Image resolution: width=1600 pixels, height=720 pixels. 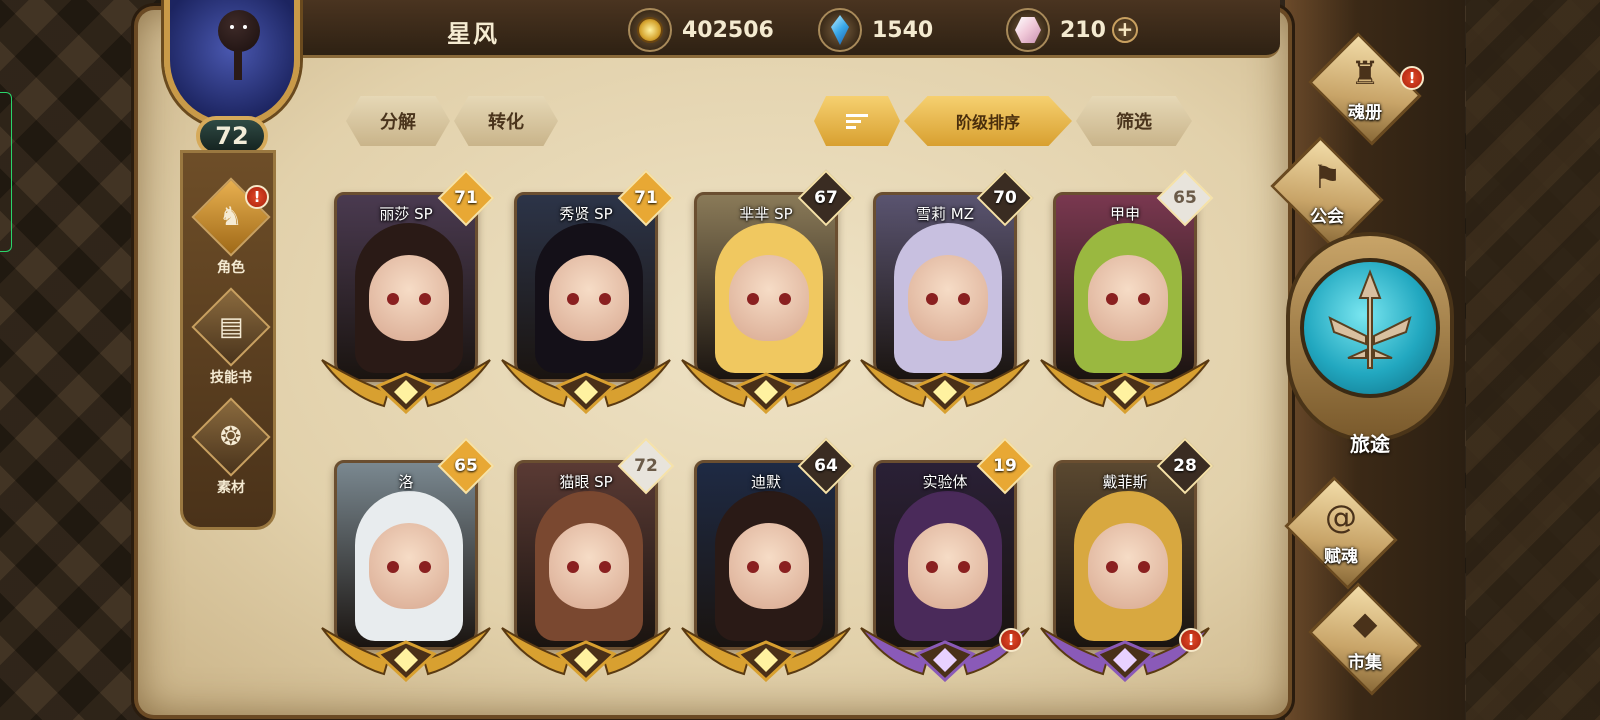 I want to click on gold-coin-icon, so click(x=650, y=30).